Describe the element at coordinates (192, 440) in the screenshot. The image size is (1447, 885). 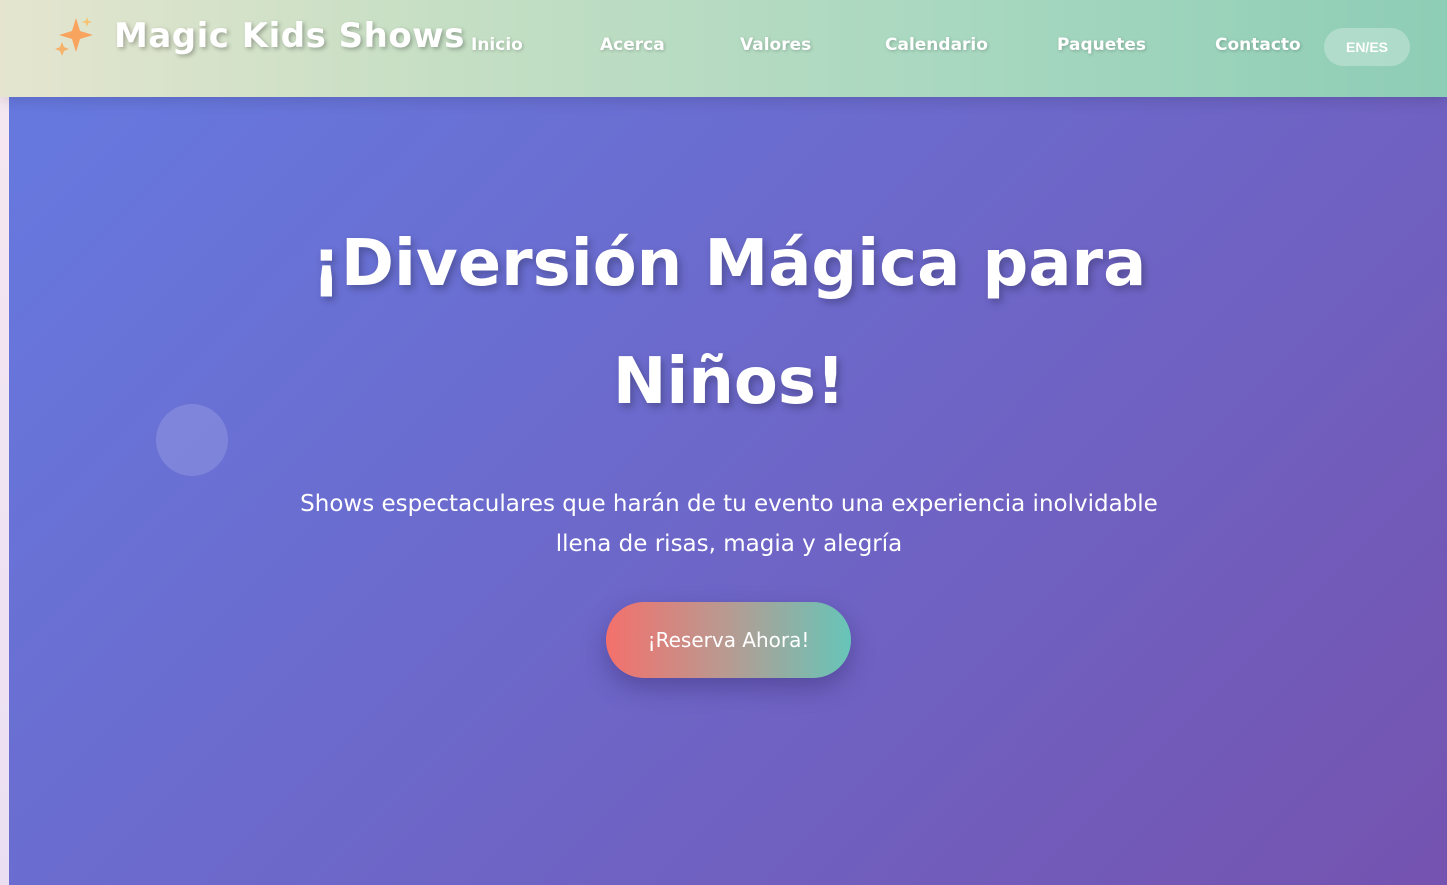
I see `decorative-bubble` at that location.